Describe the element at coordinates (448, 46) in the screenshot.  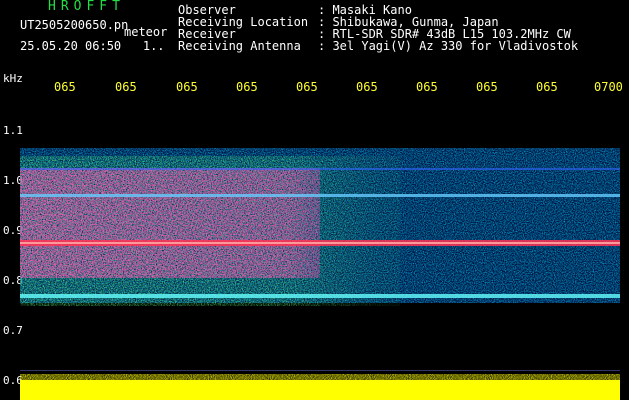
I see `info-value: : 3el Yagi(V) Az 330 for Vladivostok` at that location.